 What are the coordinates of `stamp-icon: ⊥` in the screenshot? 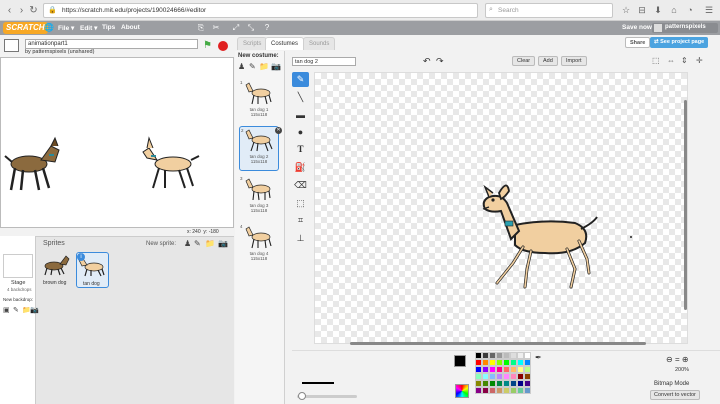 It's located at (300, 238).